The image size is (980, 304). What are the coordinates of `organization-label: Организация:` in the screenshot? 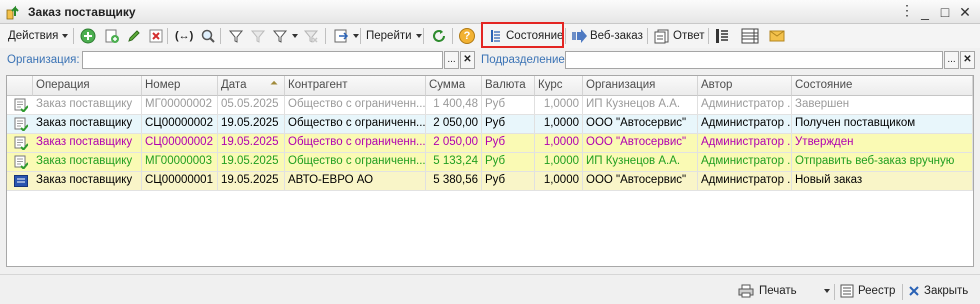 It's located at (43, 60).